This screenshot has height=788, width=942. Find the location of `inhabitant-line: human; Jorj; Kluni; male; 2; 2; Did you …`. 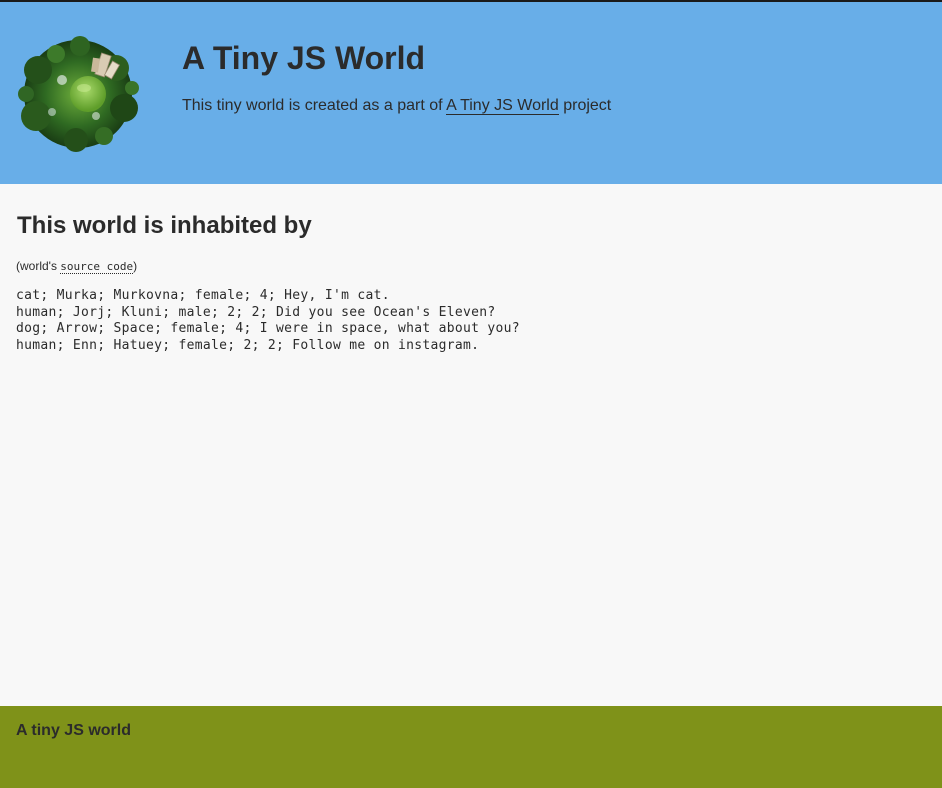

inhabitant-line: human; Jorj; Kluni; male; 2; 2; Did you … is located at coordinates (256, 312).